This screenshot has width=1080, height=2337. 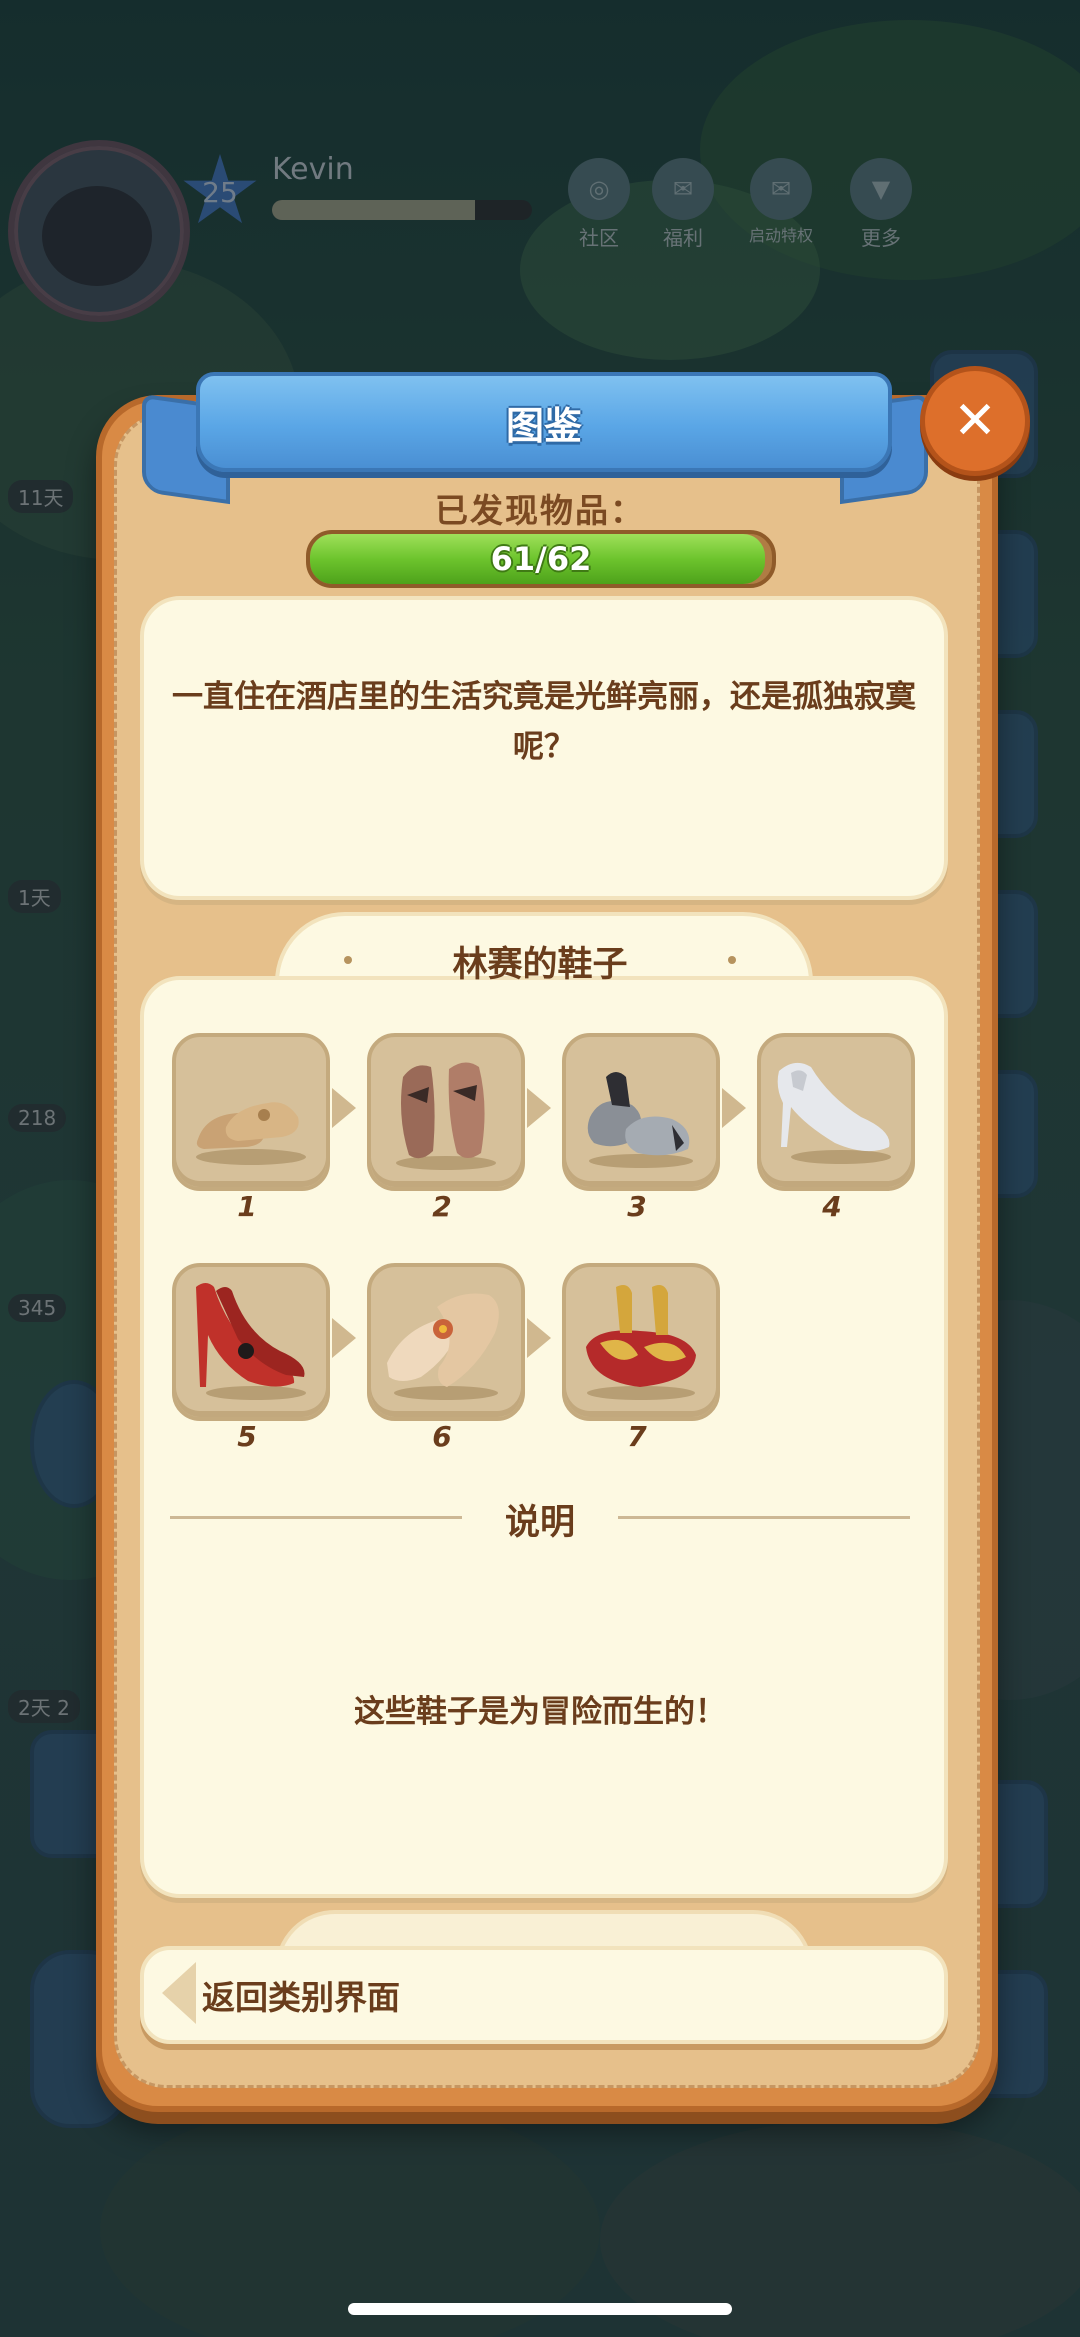 I want to click on red-high-heels-icon, so click(x=251, y=1341).